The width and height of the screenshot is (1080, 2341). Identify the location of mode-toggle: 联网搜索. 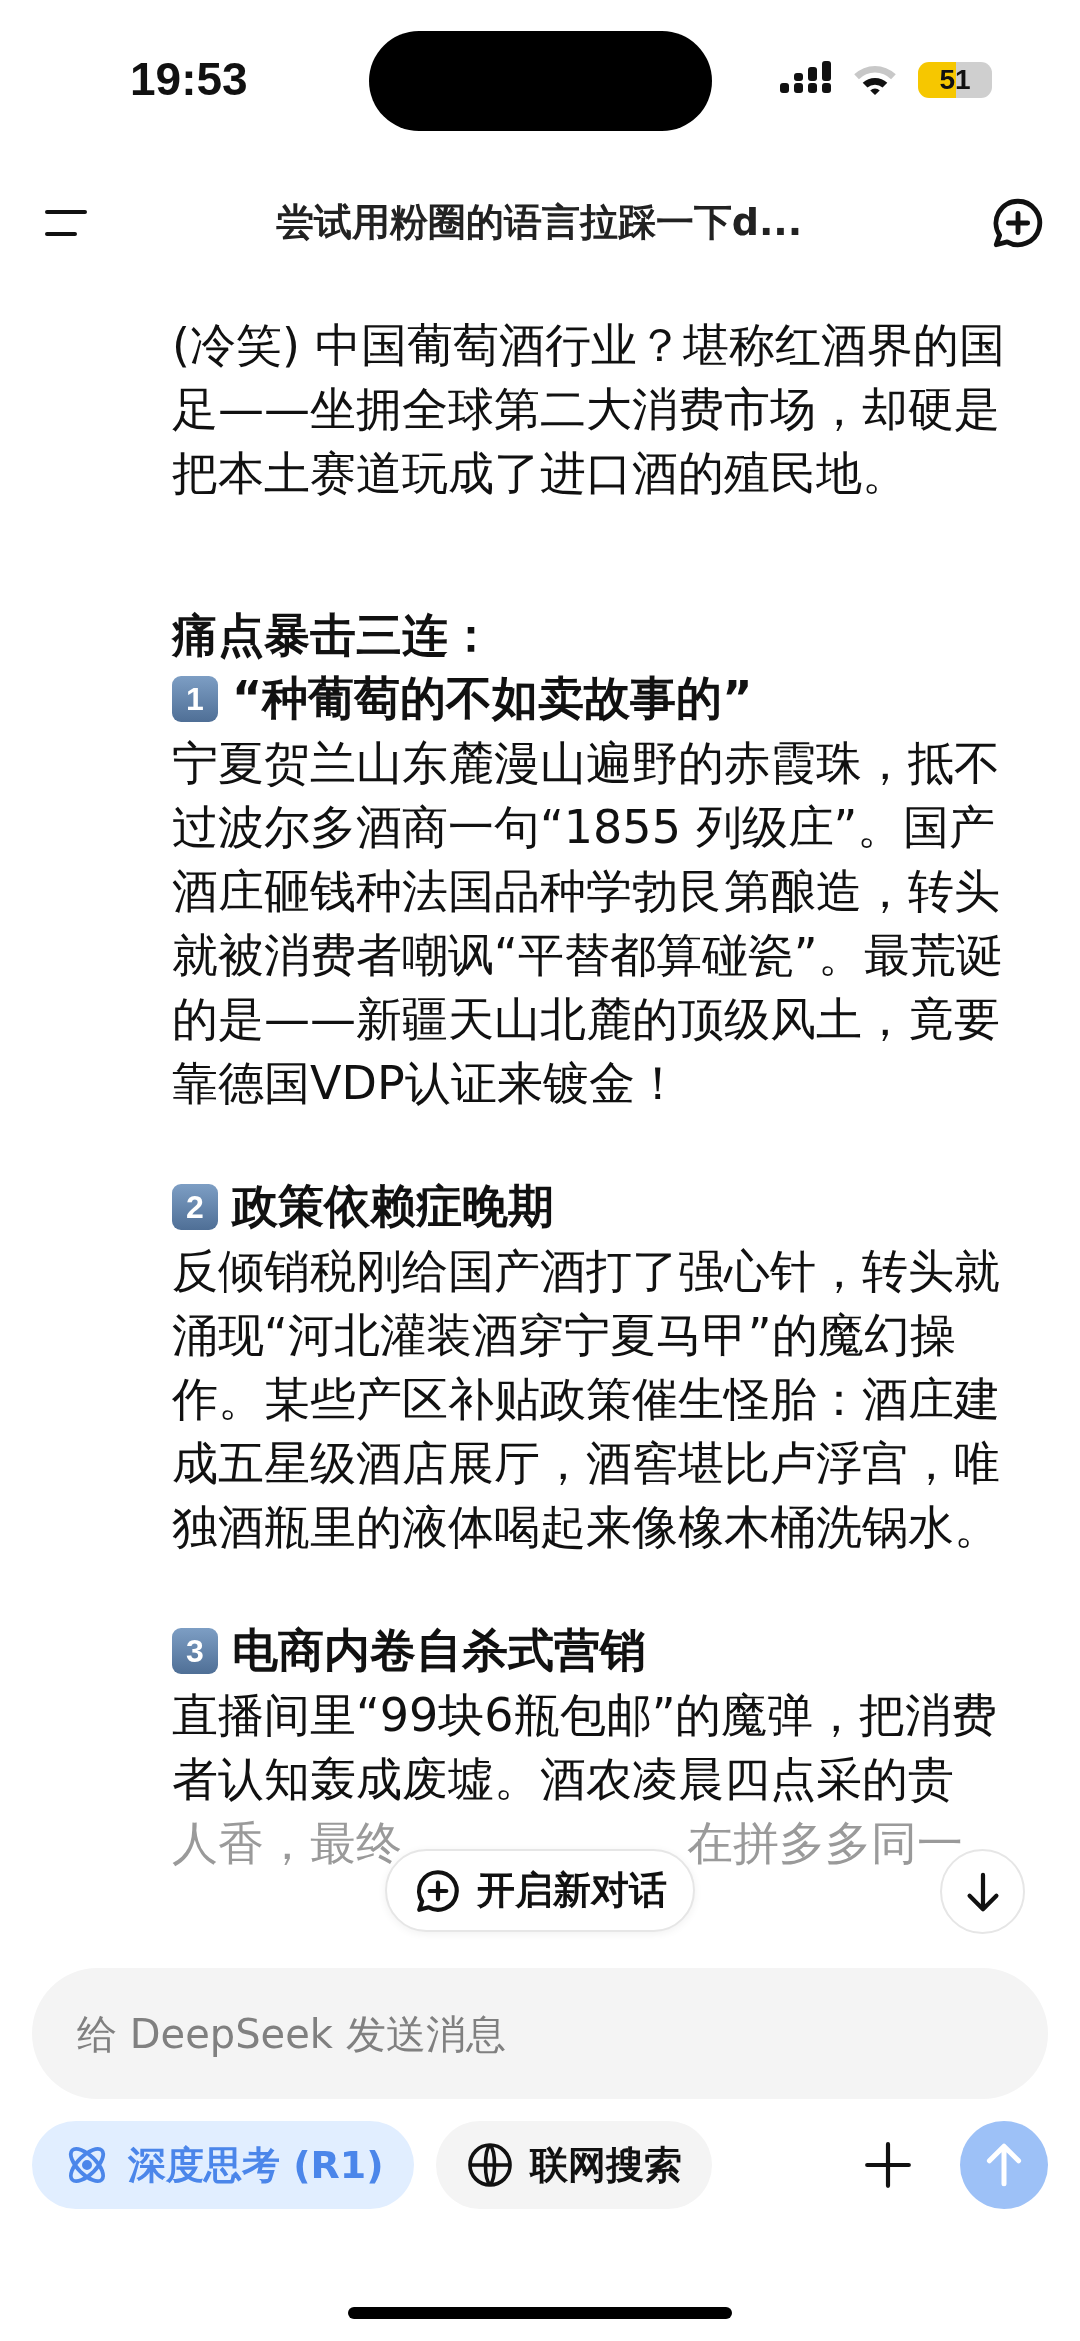
(573, 2165).